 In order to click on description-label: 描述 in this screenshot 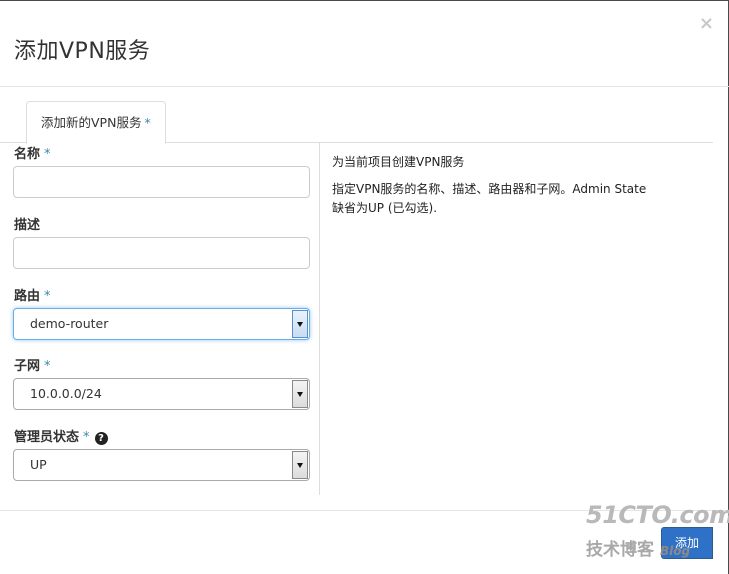, I will do `click(27, 225)`.